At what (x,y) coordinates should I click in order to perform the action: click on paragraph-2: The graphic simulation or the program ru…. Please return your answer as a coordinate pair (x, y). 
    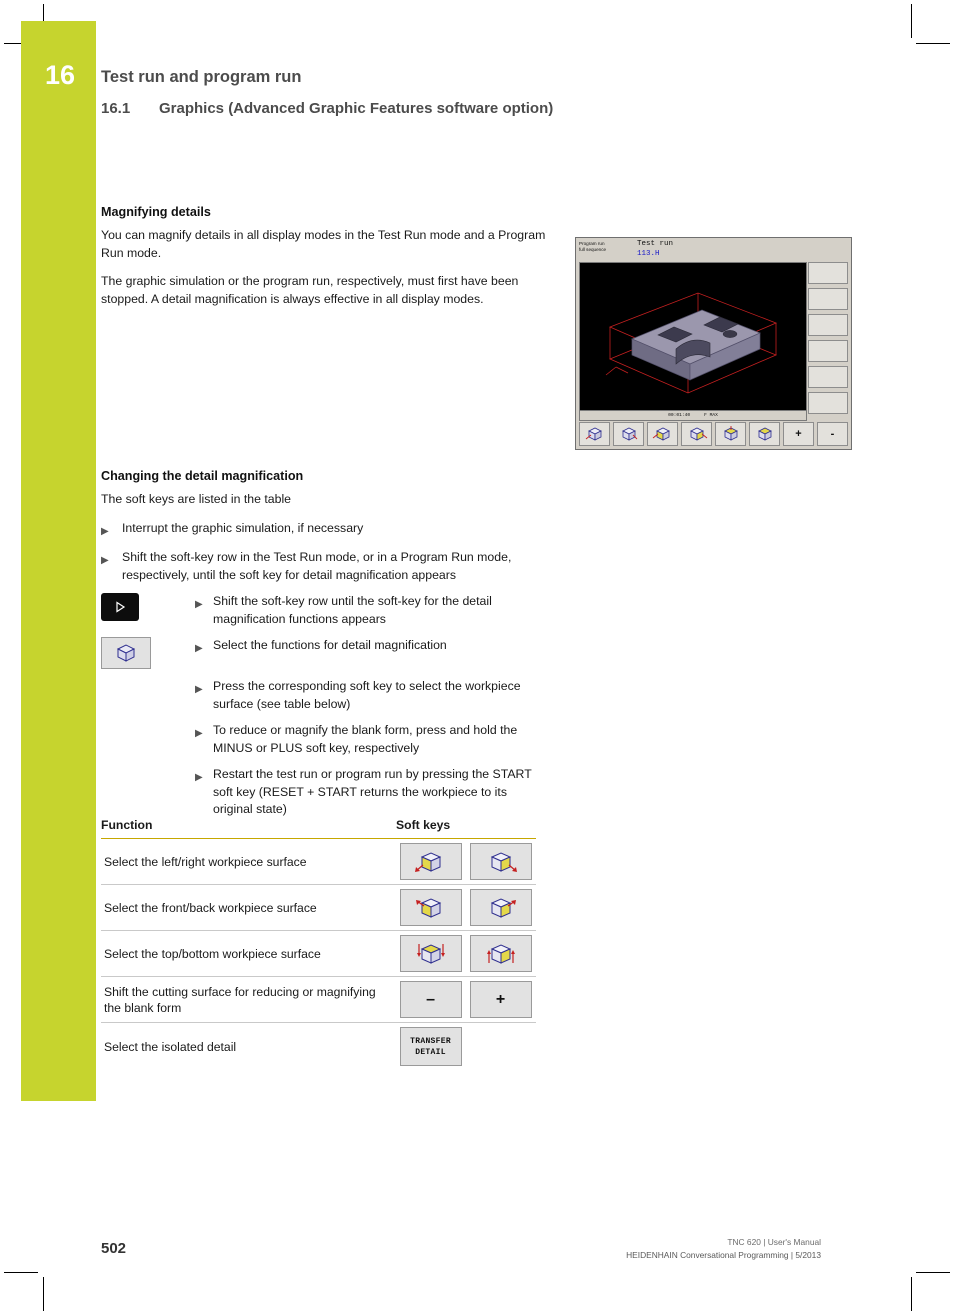
    Looking at the image, I should click on (310, 290).